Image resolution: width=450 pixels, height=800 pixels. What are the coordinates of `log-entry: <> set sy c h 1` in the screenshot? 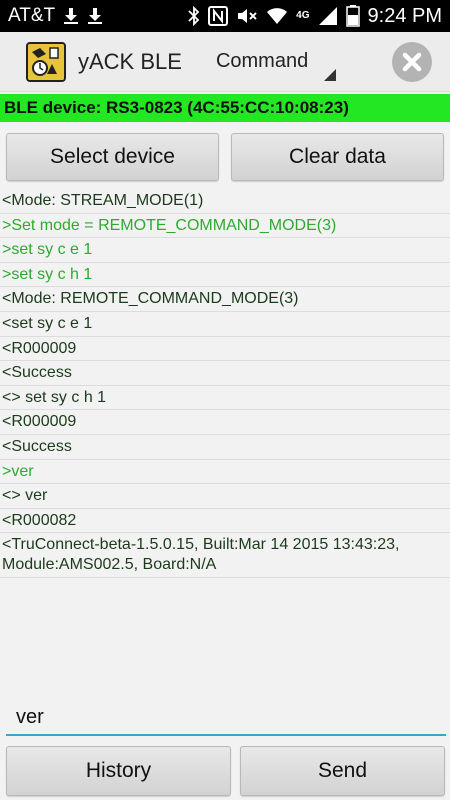 It's located at (225, 398).